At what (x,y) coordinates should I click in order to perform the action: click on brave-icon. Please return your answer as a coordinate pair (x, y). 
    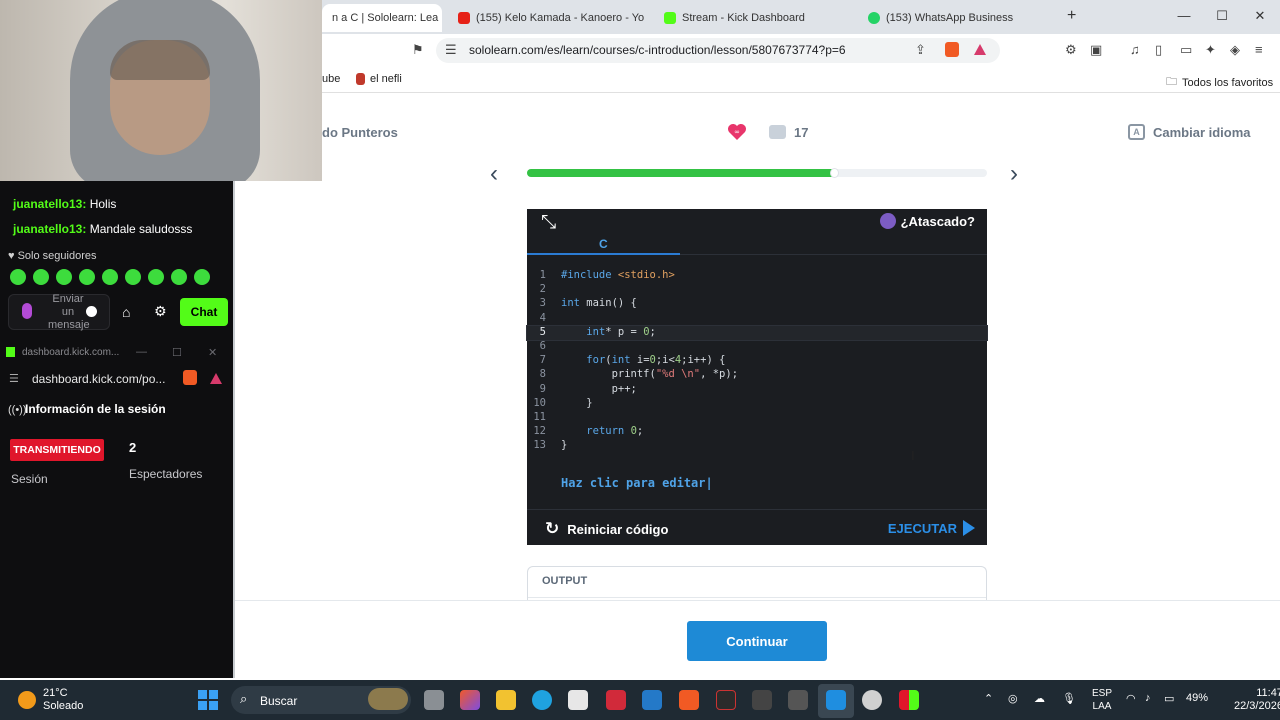
    Looking at the image, I should click on (689, 700).